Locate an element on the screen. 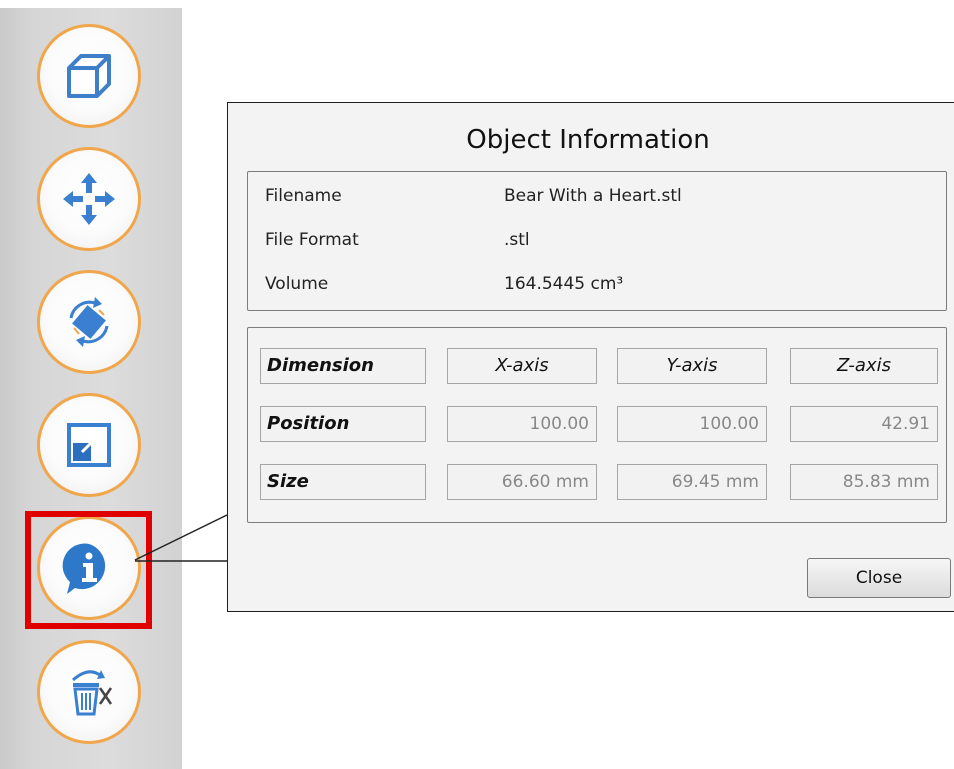 The width and height of the screenshot is (954, 769). position-y-value: 100.00 is located at coordinates (692, 424).